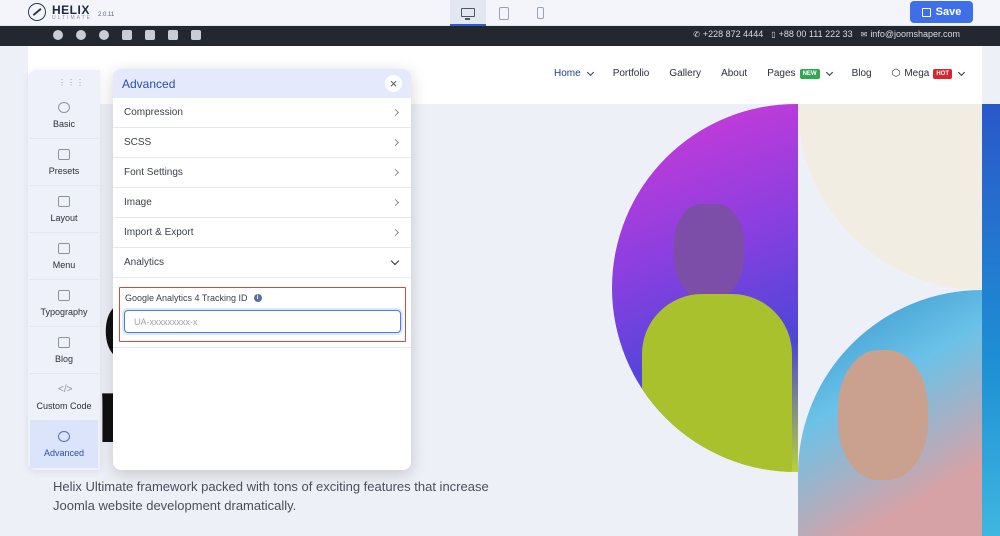  Describe the element at coordinates (138, 142) in the screenshot. I see `section-label: SCSS` at that location.